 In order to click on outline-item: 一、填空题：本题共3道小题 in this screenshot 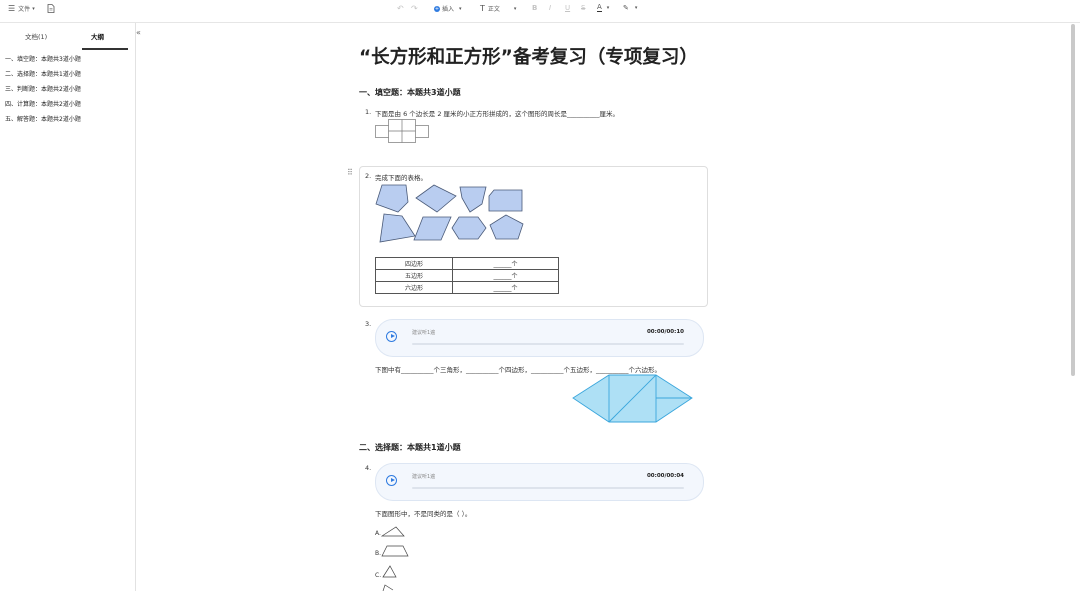, I will do `click(43, 63)`.